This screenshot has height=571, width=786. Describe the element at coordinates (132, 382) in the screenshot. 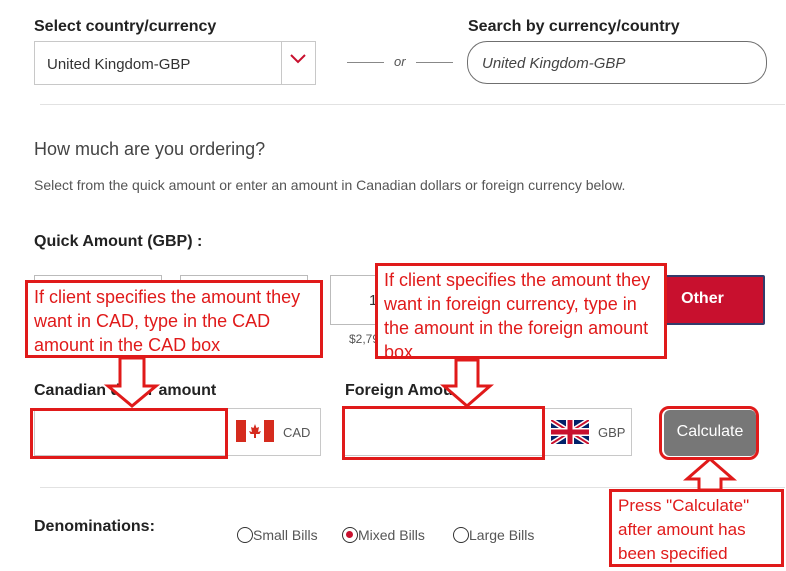

I see `annotation-arrow-cad` at that location.